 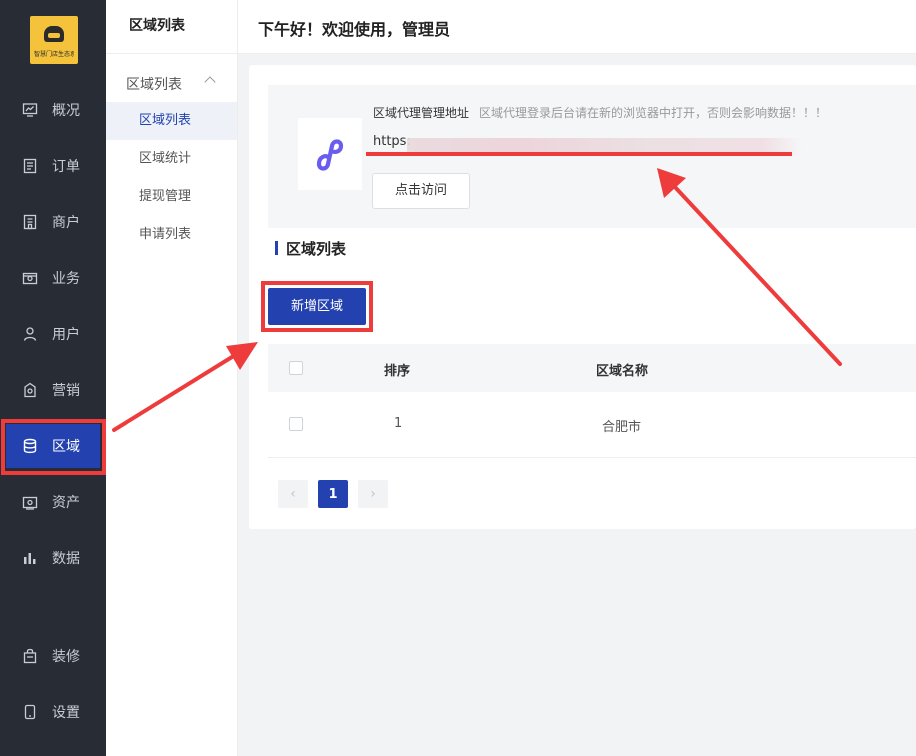 I want to click on sidebar-item-label: 业务, so click(x=66, y=279).